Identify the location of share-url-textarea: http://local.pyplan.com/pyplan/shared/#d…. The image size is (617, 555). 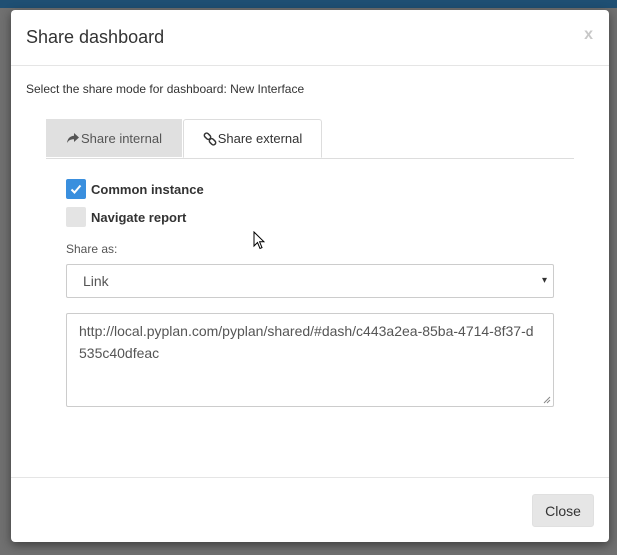
(310, 360).